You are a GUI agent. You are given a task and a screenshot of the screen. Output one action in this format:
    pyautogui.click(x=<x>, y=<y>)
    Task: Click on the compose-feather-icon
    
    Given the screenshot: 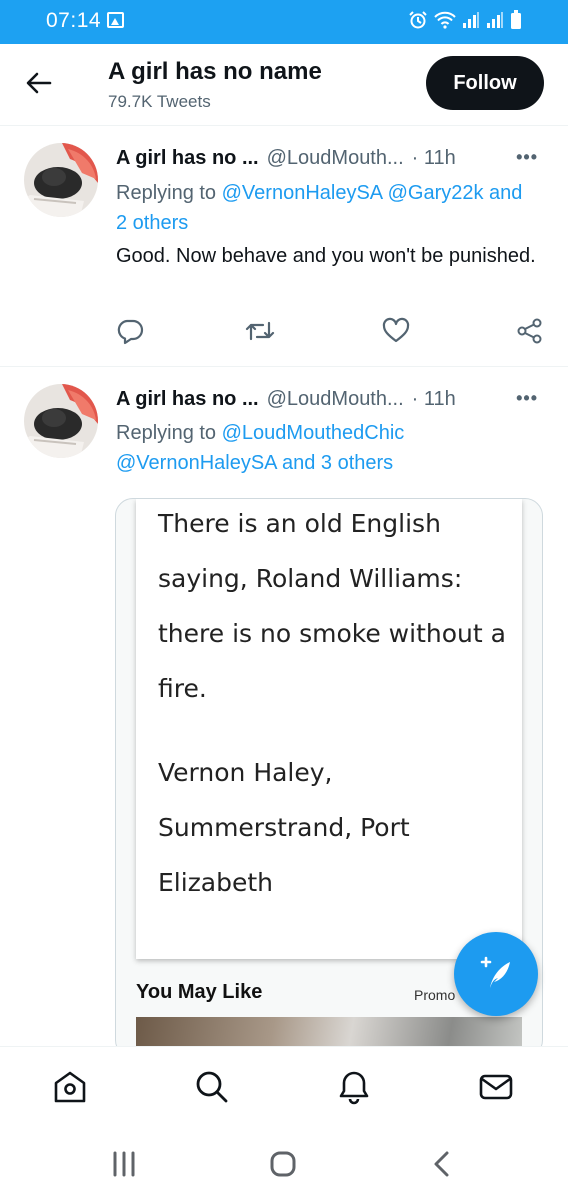 What is the action you would take?
    pyautogui.click(x=495, y=972)
    